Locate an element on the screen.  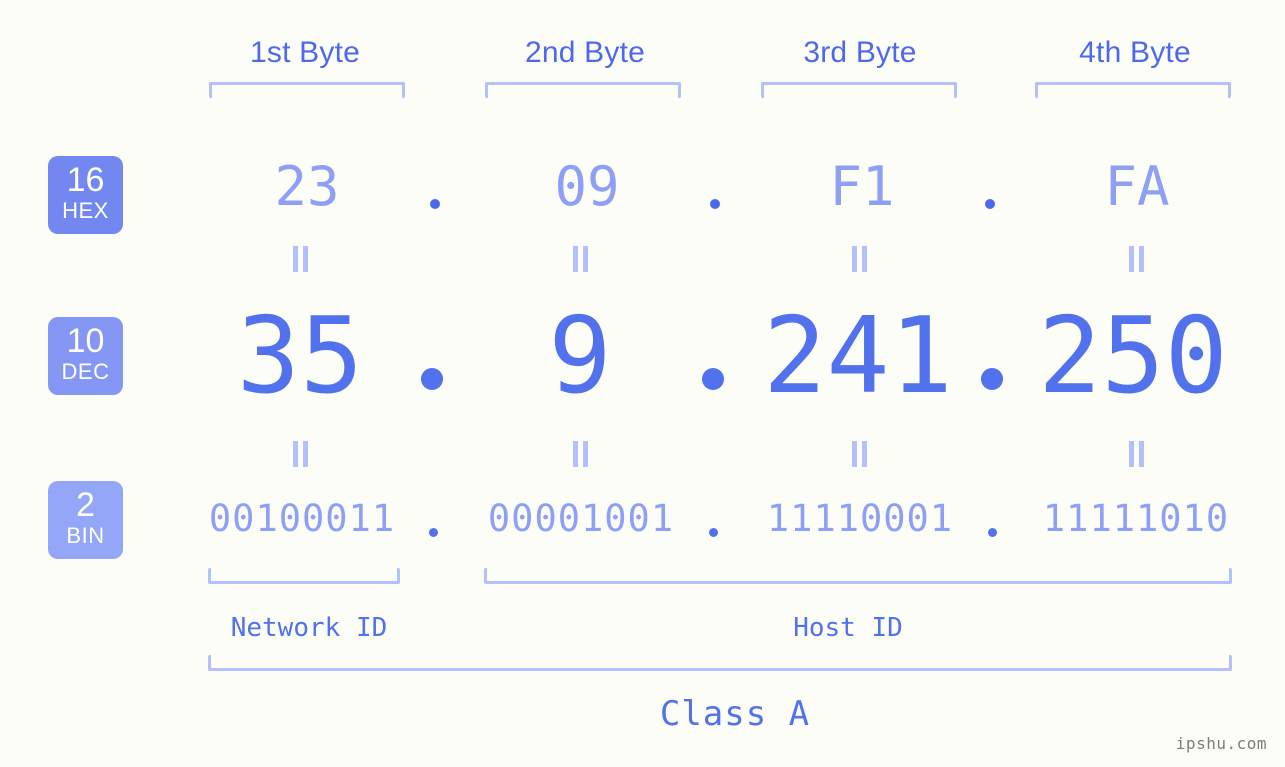
hex-byte-4: FA is located at coordinates (1137, 186).